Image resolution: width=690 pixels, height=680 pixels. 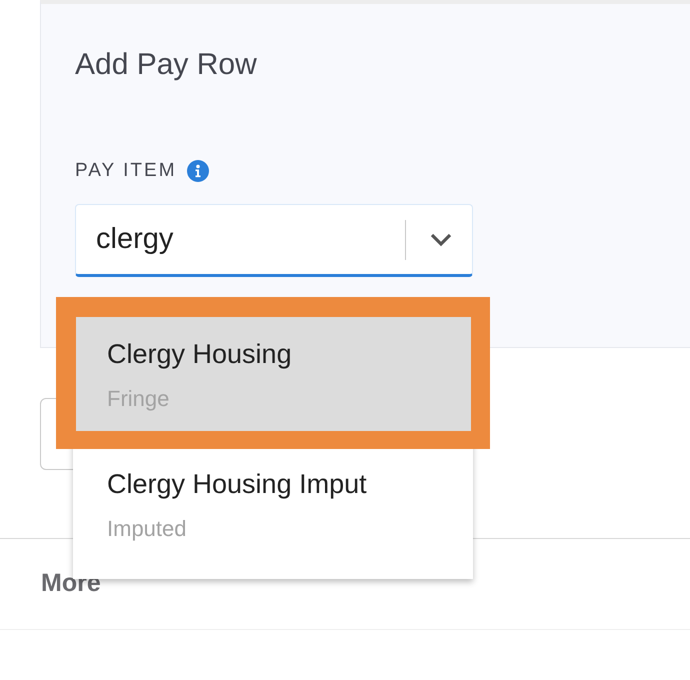 I want to click on chevron-down-icon, so click(x=441, y=239).